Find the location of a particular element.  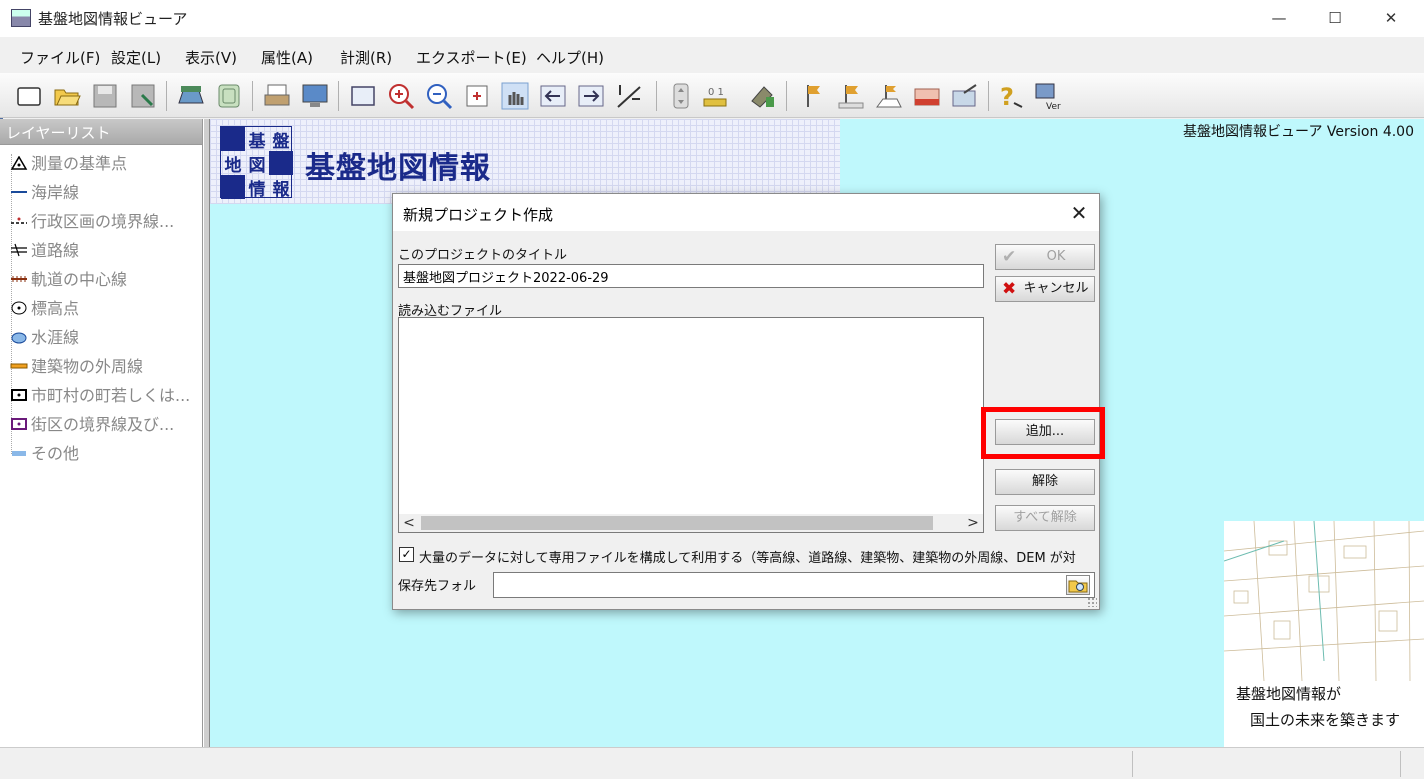

zoom-box-icon is located at coordinates (477, 96).